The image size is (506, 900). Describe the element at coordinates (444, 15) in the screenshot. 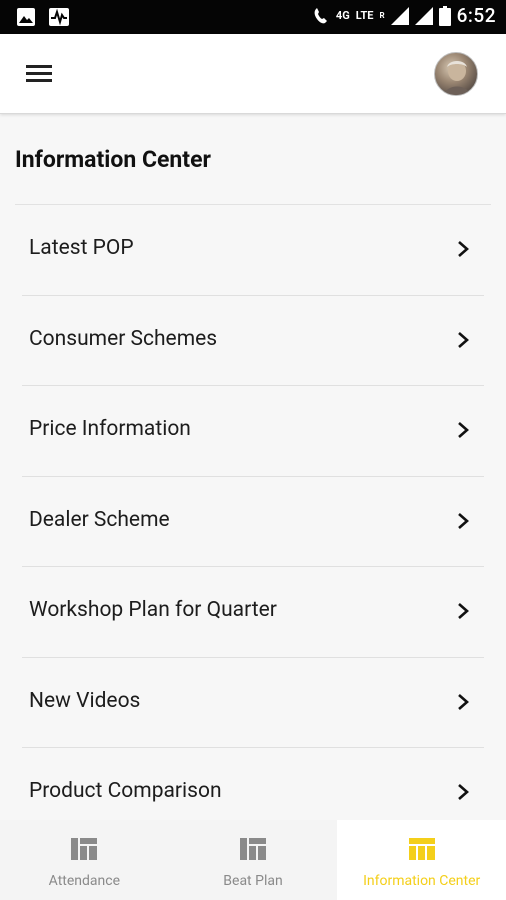

I see `battery-icon` at that location.